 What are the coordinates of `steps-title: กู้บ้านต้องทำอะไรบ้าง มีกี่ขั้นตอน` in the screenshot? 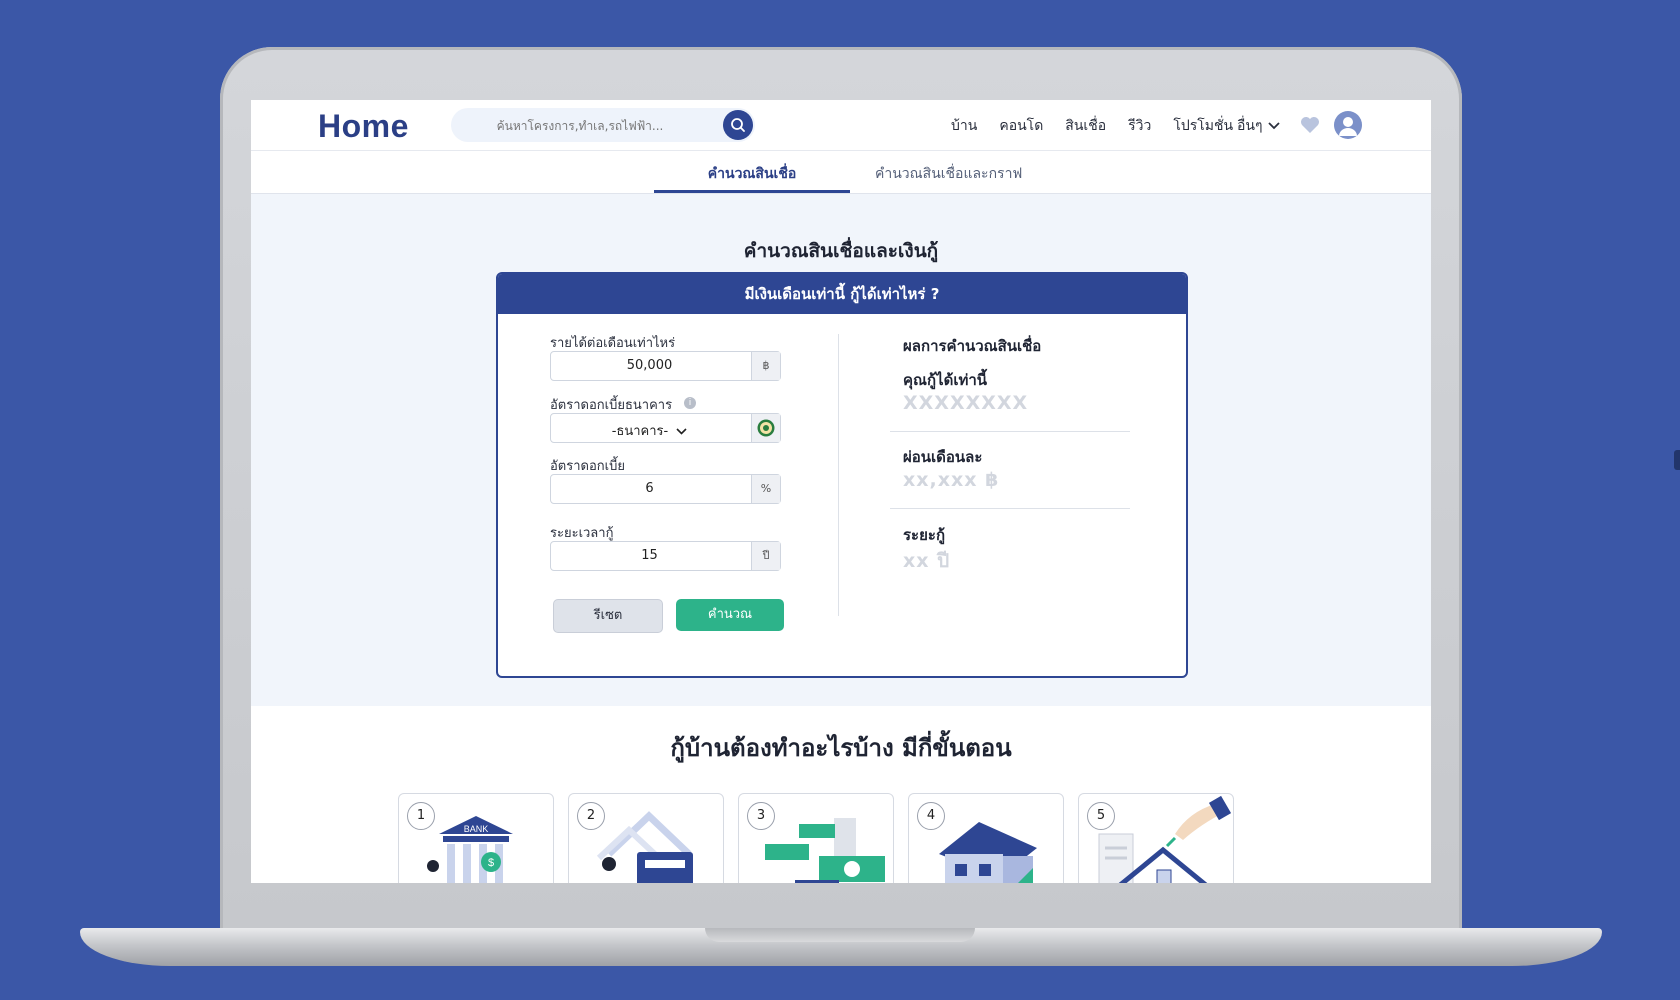 It's located at (841, 748).